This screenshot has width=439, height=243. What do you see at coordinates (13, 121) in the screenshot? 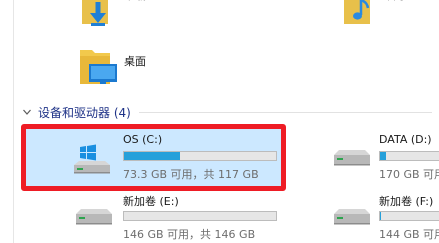
I see `navigation-pane-border` at bounding box center [13, 121].